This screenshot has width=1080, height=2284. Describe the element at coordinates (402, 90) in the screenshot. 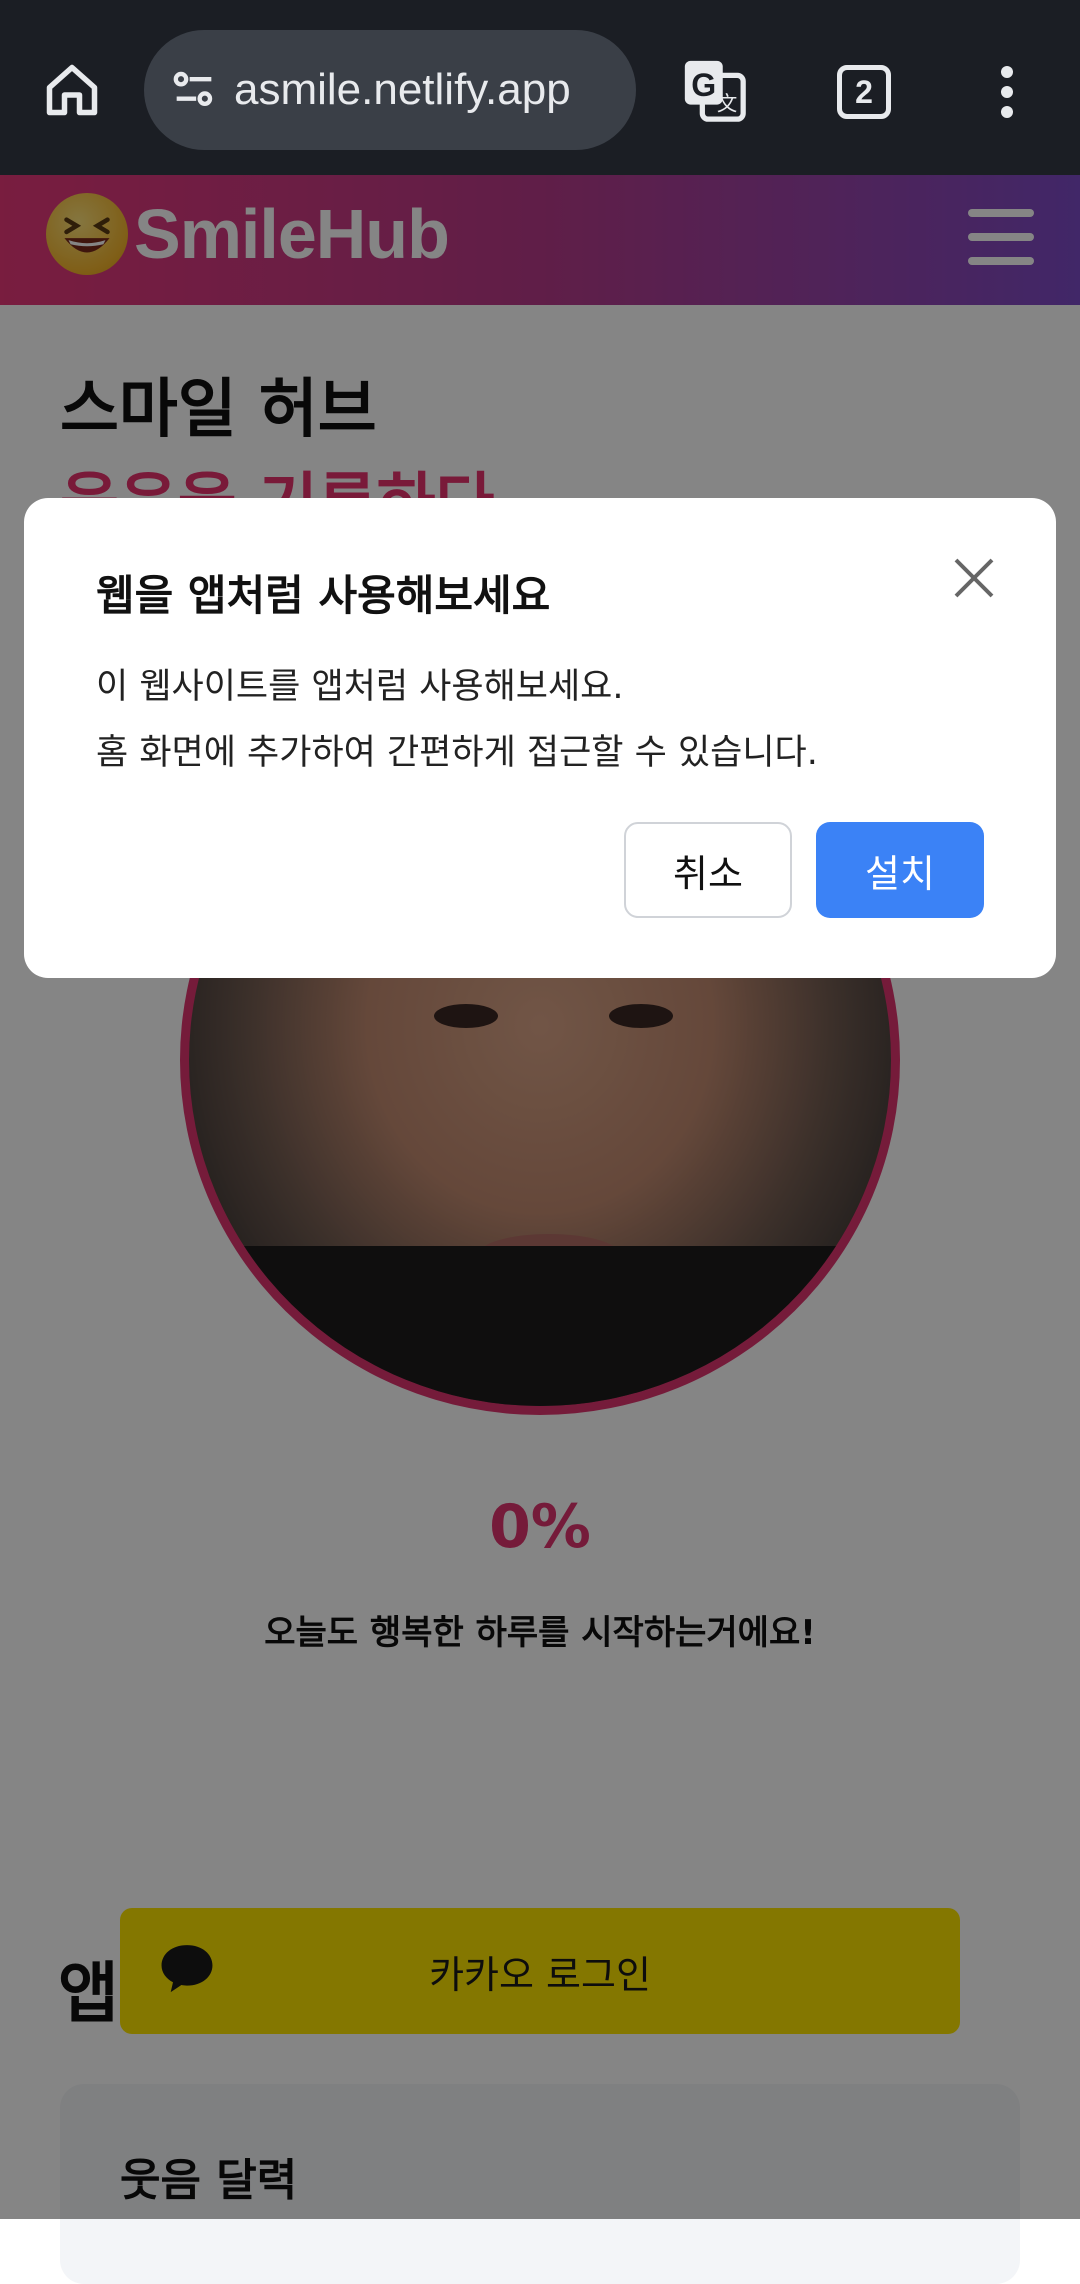

I see `url-text: asmile.netlify.app` at that location.